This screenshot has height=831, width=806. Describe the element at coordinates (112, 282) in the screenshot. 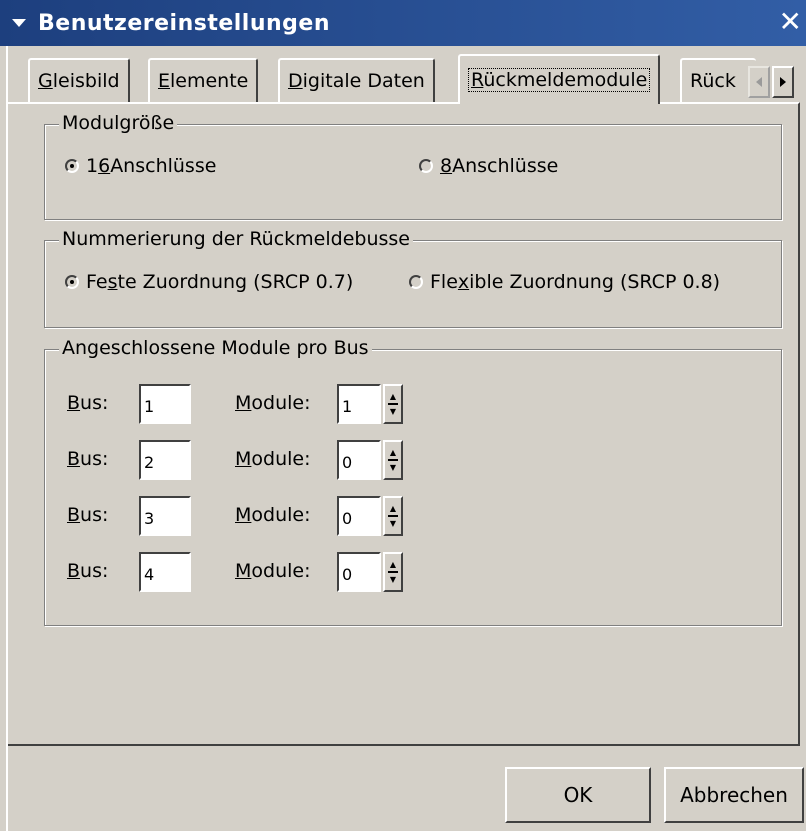

I see `radio-fixed-mnemonic: s` at that location.